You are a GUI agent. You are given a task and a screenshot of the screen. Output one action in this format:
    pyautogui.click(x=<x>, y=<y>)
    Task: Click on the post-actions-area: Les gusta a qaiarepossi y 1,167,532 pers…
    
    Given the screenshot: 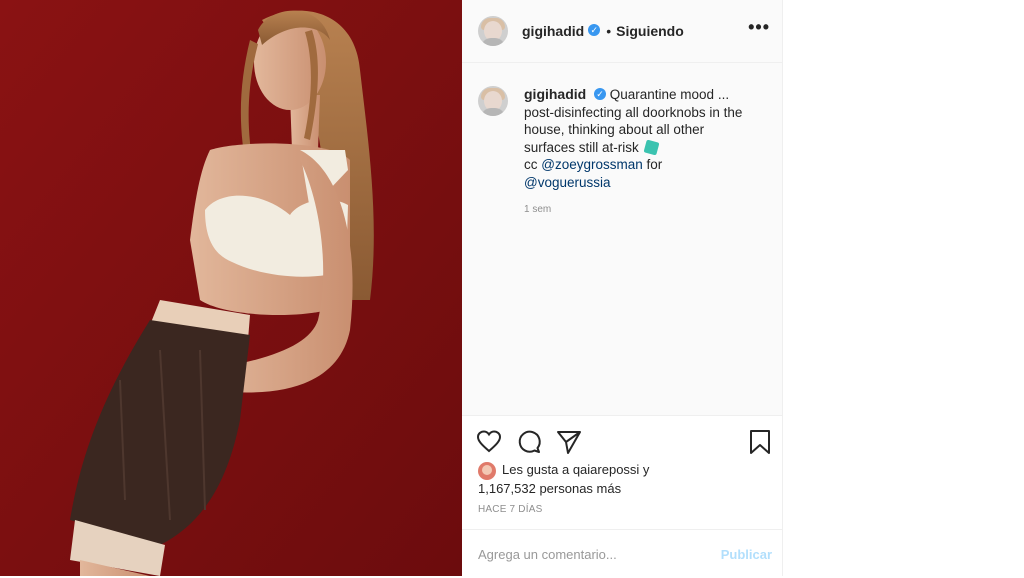 What is the action you would take?
    pyautogui.click(x=622, y=496)
    